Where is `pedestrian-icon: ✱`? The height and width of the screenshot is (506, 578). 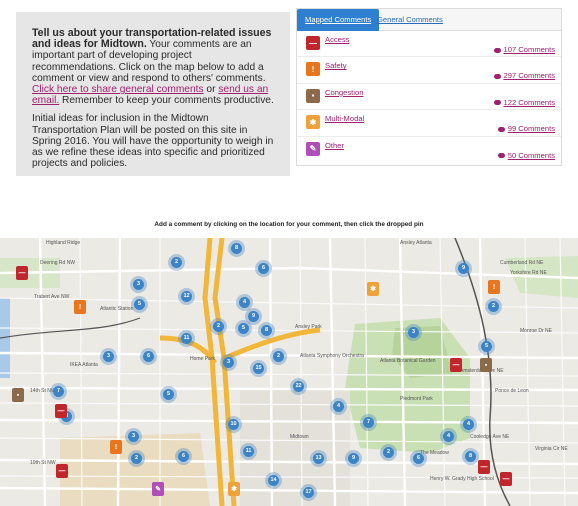 pedestrian-icon: ✱ is located at coordinates (313, 122).